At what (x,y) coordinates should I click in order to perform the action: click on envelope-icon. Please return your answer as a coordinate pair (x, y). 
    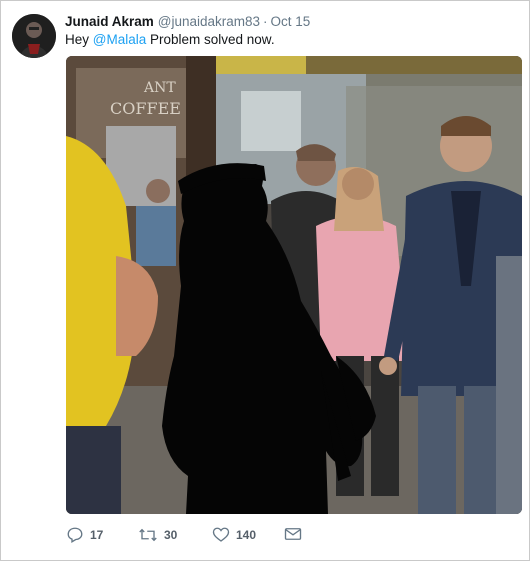
    Looking at the image, I should click on (293, 534).